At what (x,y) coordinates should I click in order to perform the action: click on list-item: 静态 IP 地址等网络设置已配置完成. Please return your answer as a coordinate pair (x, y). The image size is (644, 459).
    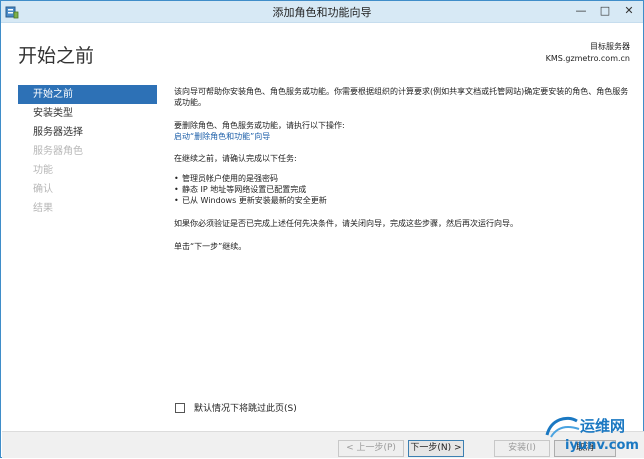
    Looking at the image, I should click on (401, 189).